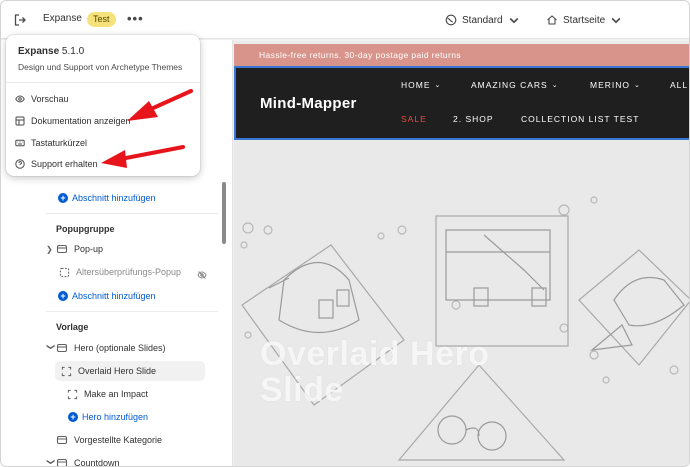 Image resolution: width=690 pixels, height=467 pixels. I want to click on exit-icon, so click(20, 20).